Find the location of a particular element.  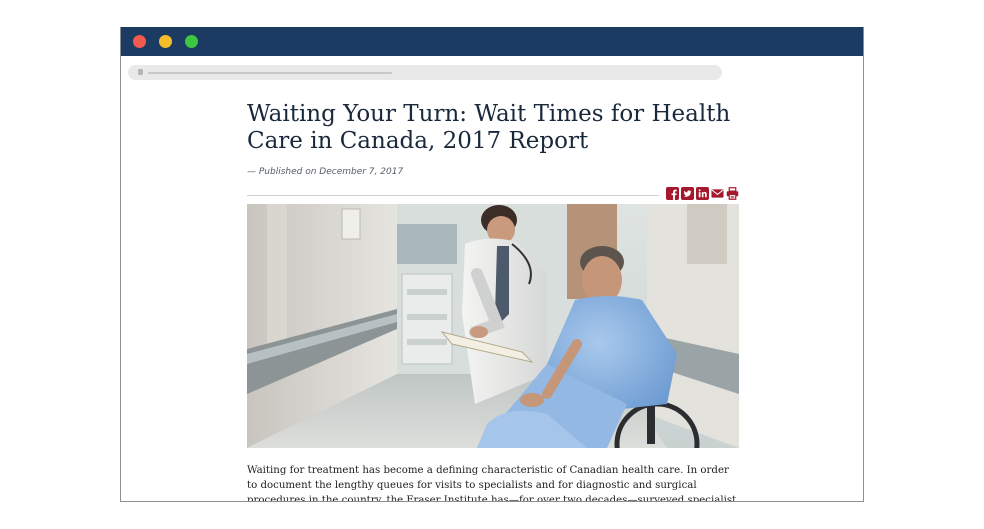

url-placeholder is located at coordinates (270, 73).